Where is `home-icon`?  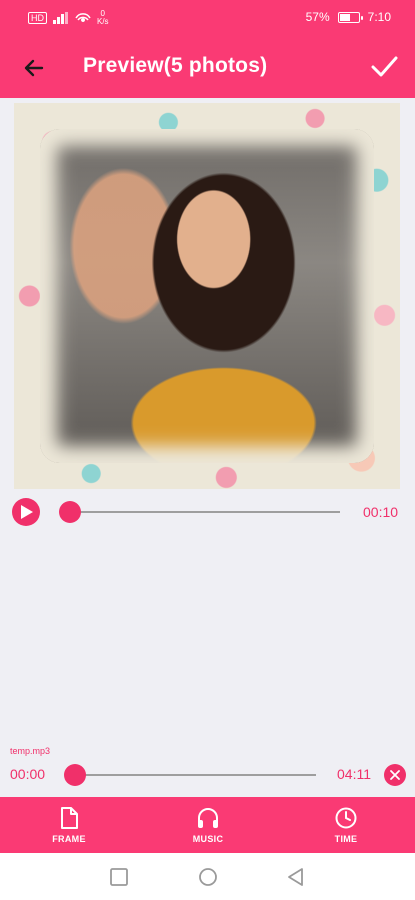
home-icon is located at coordinates (208, 877).